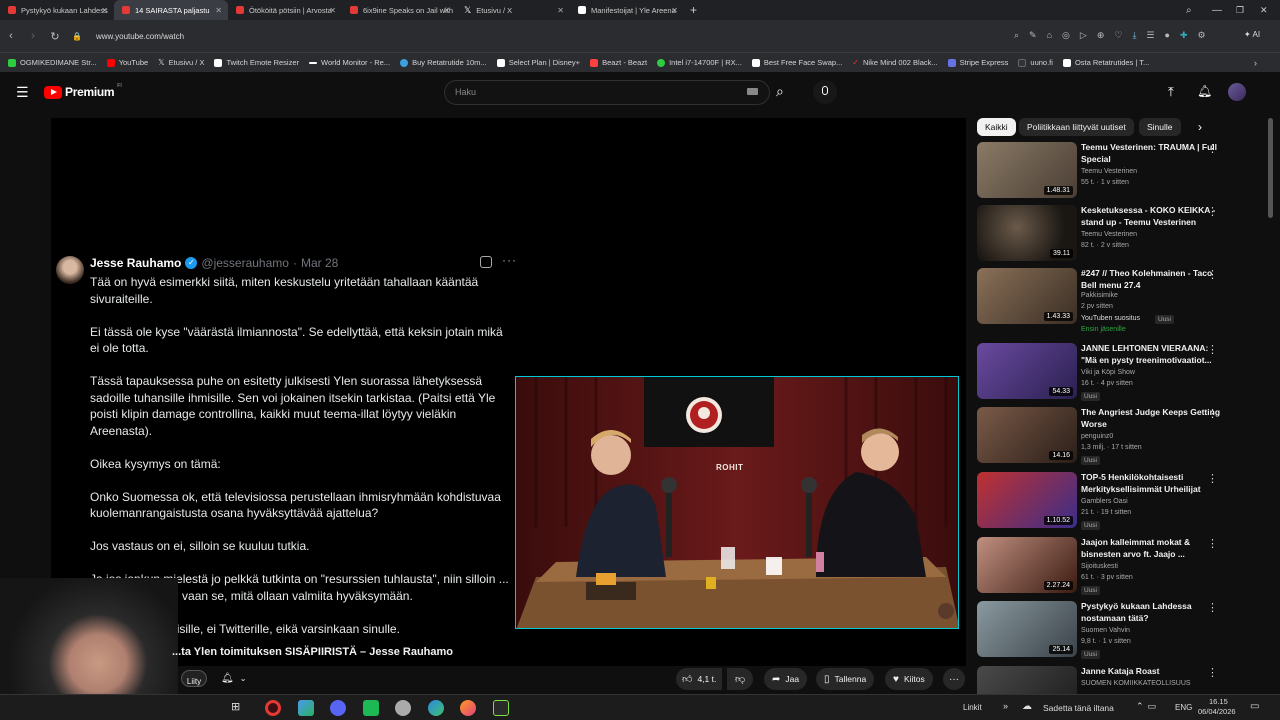 Image resolution: width=1280 pixels, height=720 pixels. Describe the element at coordinates (239, 708) in the screenshot. I see `task-view-icon: ⊞` at that location.